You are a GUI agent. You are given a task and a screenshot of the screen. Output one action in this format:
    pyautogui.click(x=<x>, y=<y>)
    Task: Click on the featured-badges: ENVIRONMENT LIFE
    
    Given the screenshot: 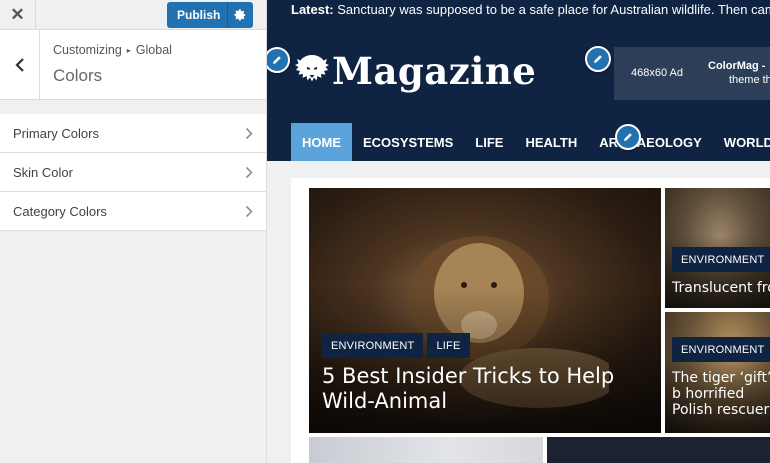 What is the action you would take?
    pyautogui.click(x=396, y=345)
    